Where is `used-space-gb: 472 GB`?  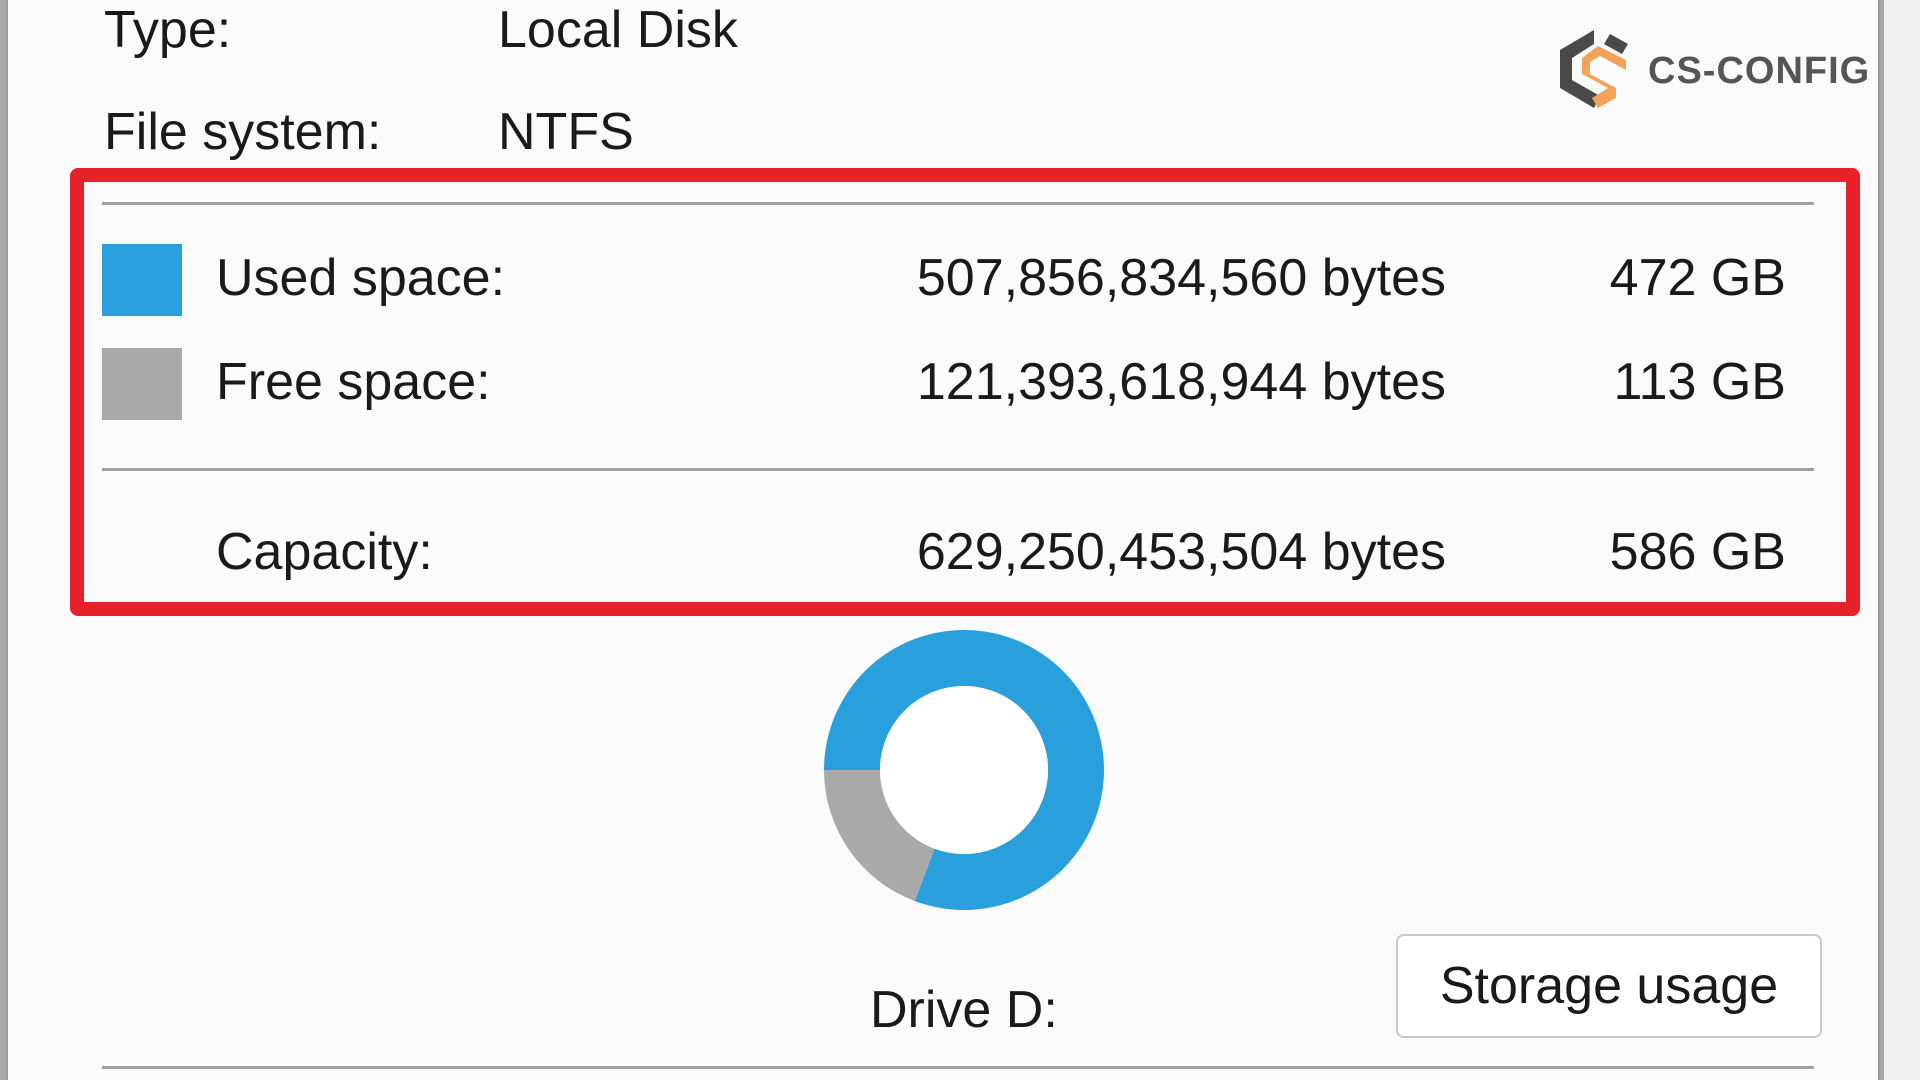
used-space-gb: 472 GB is located at coordinates (1697, 278).